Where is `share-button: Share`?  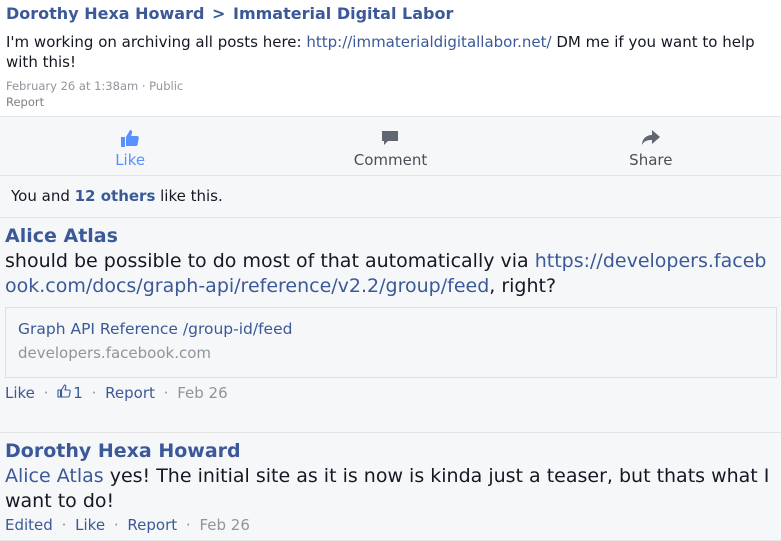 share-button: Share is located at coordinates (651, 146).